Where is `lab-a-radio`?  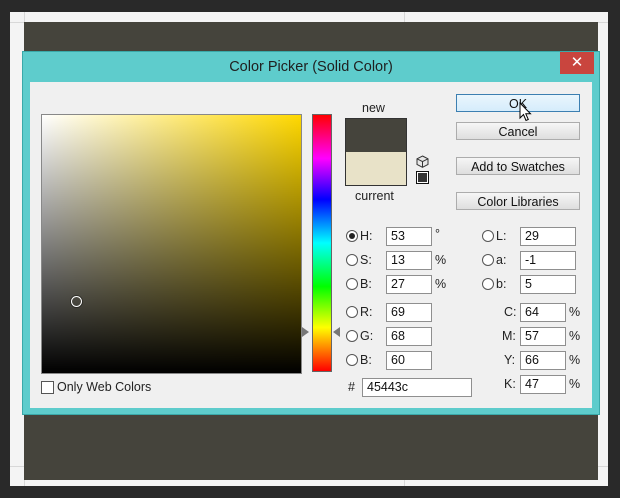
lab-a-radio is located at coordinates (488, 260).